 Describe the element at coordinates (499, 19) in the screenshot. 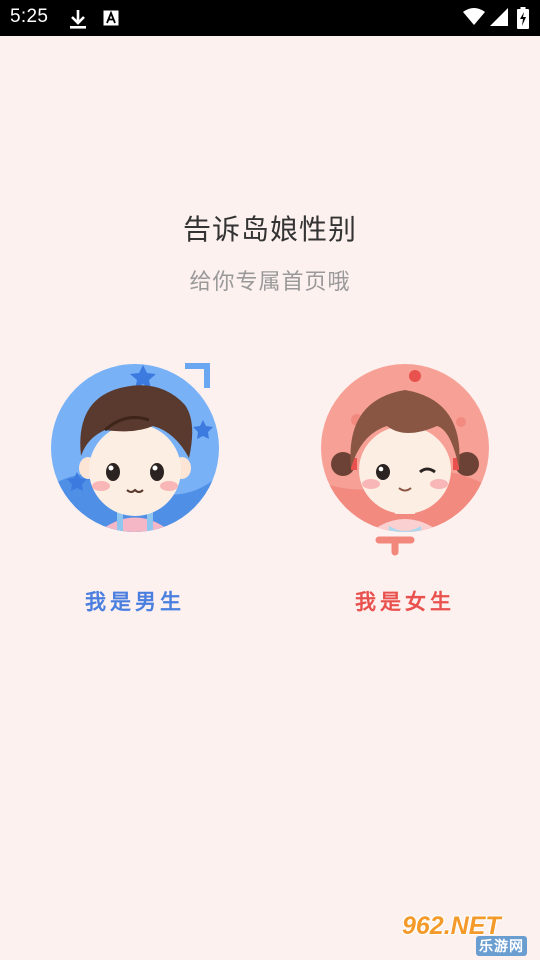

I see `signal-icon` at that location.